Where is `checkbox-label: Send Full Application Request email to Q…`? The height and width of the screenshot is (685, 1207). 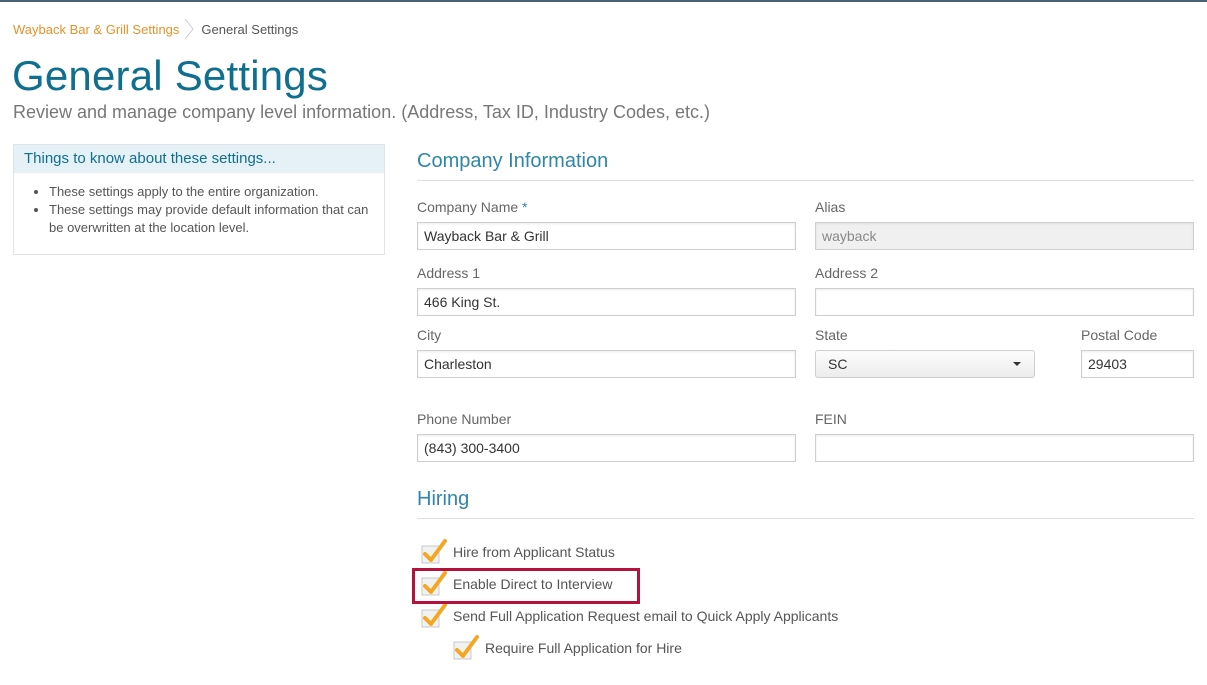
checkbox-label: Send Full Application Request email to Q… is located at coordinates (646, 616).